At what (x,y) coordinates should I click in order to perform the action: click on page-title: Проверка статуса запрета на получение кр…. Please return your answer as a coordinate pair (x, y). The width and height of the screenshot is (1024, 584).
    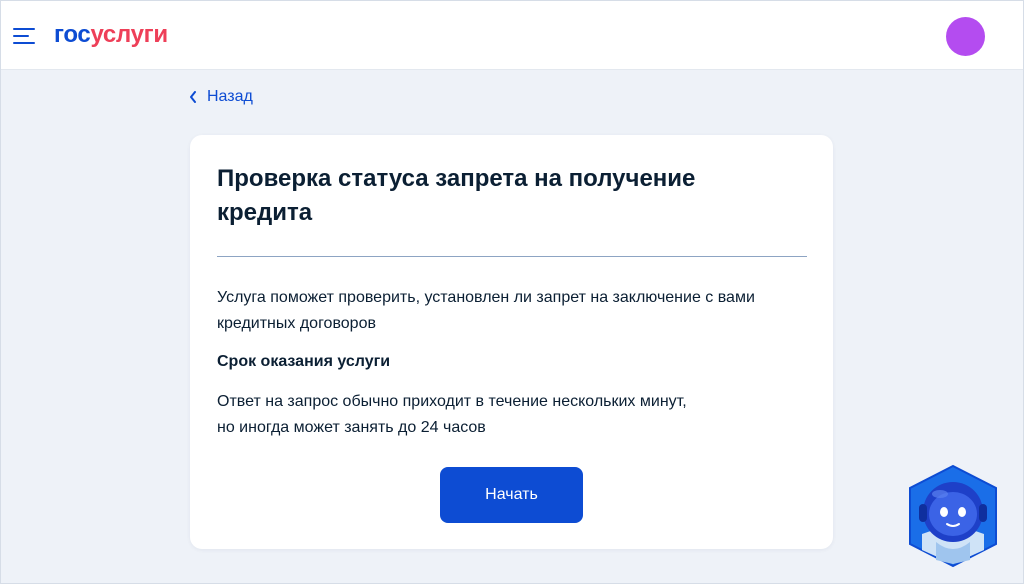
    Looking at the image, I should click on (456, 195).